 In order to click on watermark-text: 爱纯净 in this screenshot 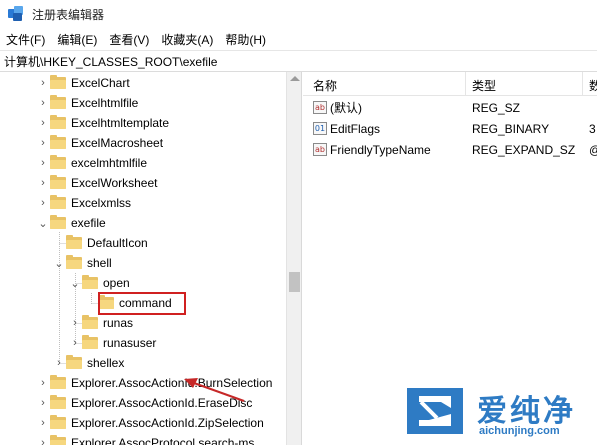, I will do `click(526, 411)`.